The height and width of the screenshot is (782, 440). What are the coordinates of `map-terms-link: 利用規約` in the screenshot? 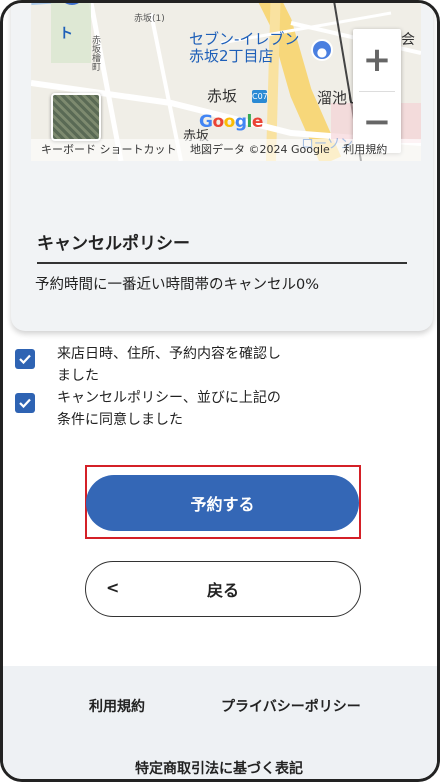 It's located at (365, 149).